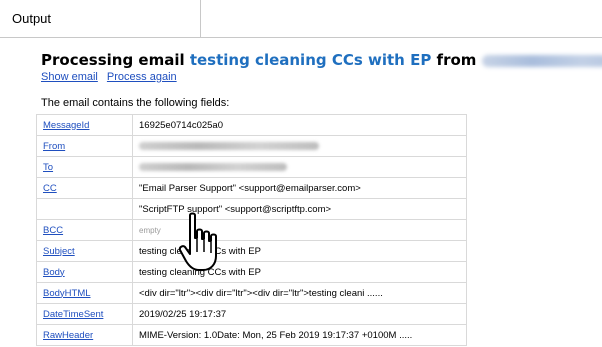 This screenshot has width=602, height=347. What do you see at coordinates (299, 272) in the screenshot?
I see `field-value-body: testing cleaning CCs with EP` at bounding box center [299, 272].